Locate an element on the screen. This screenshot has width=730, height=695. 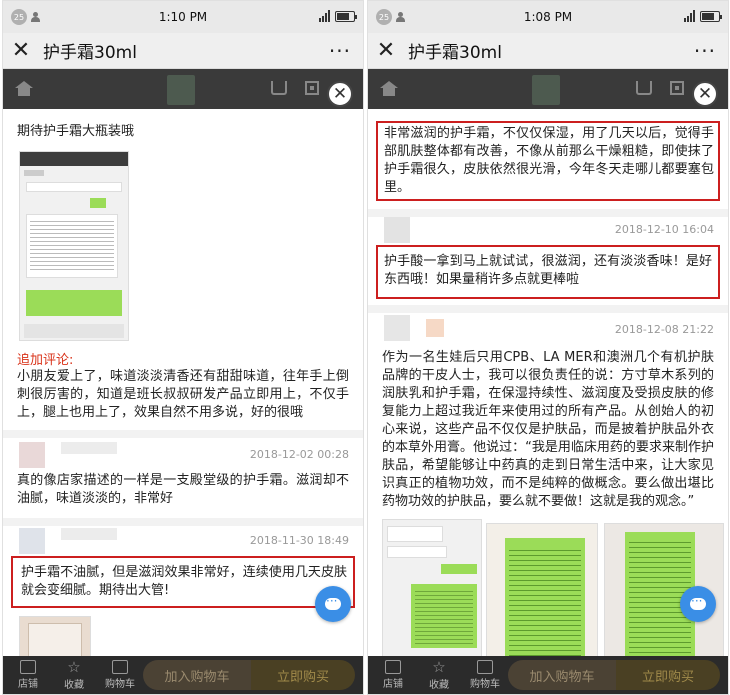
review-text: 护手霜不油腻，但是滋润效果非常好，连续使用几天皮肤就会变细腻。期待出大管! is located at coordinates (184, 581).